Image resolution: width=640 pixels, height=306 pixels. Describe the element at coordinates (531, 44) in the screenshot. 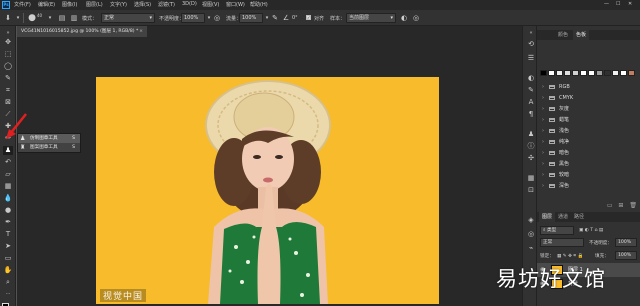

I see `history-panel-icon: ⟲` at that location.